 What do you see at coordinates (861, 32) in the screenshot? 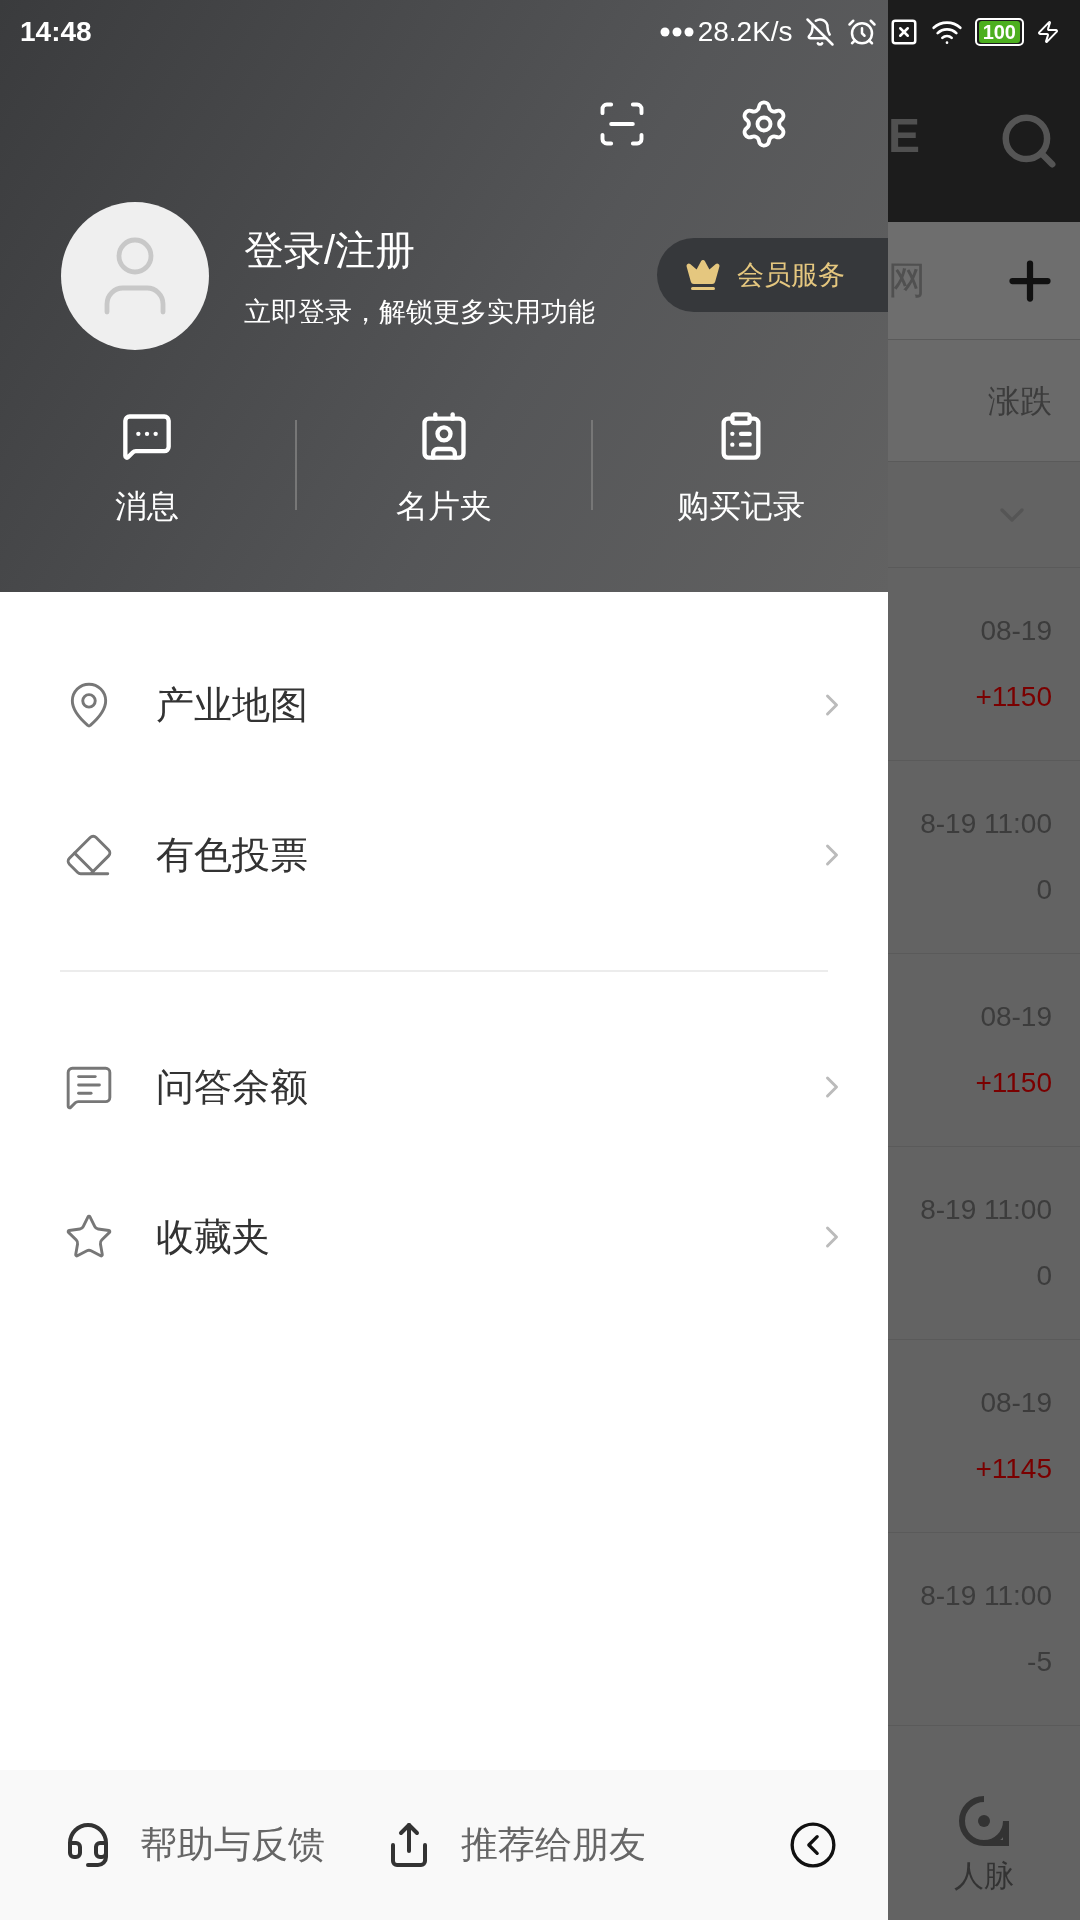
I see `alarm-icon` at bounding box center [861, 32].